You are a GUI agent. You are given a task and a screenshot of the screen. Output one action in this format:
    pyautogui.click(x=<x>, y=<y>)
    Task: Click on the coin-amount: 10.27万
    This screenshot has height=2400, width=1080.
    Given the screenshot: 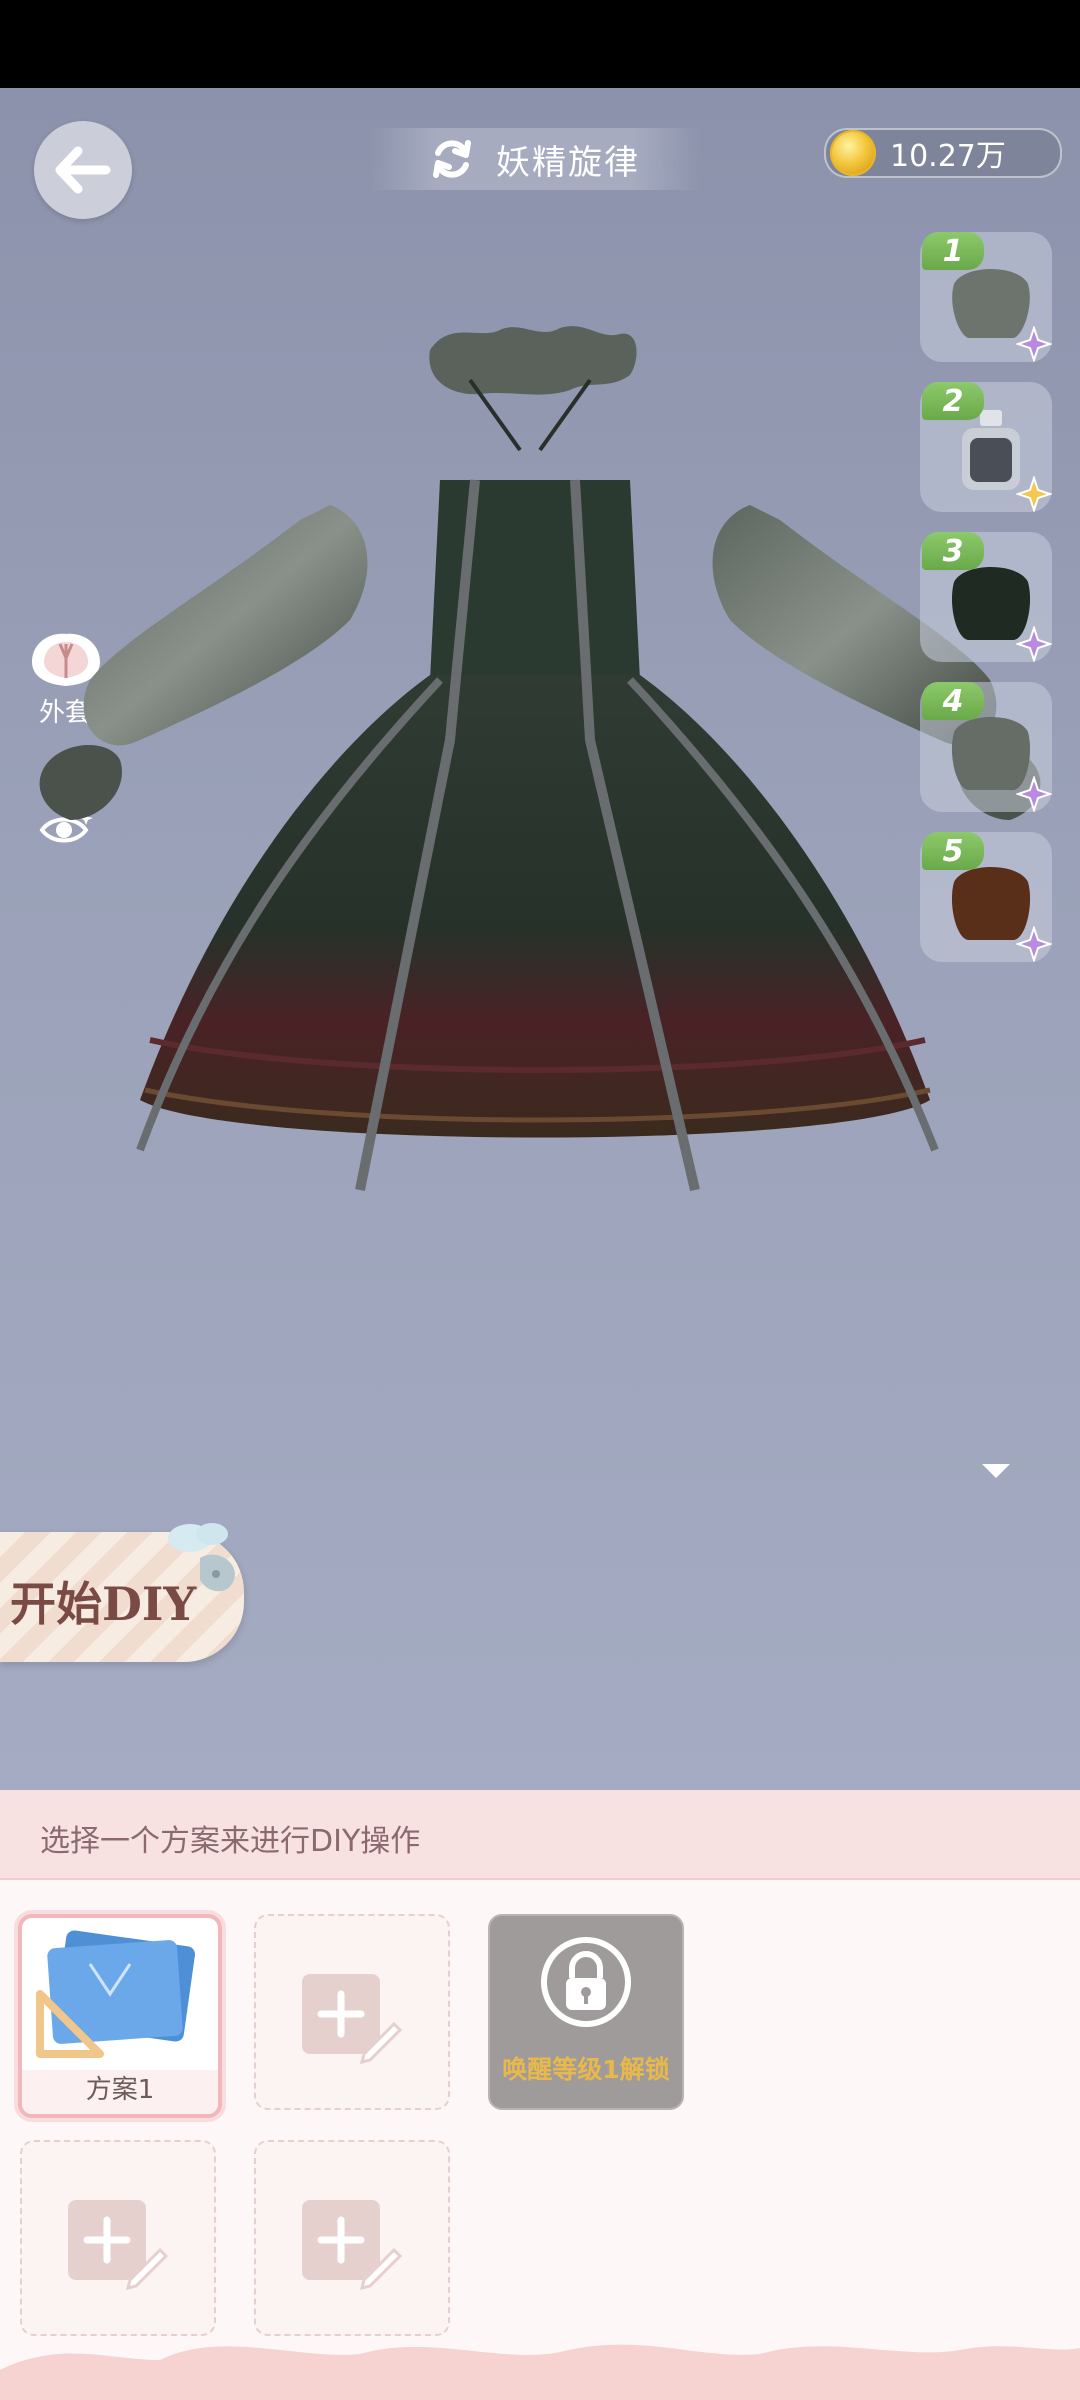 What is the action you would take?
    pyautogui.click(x=948, y=156)
    